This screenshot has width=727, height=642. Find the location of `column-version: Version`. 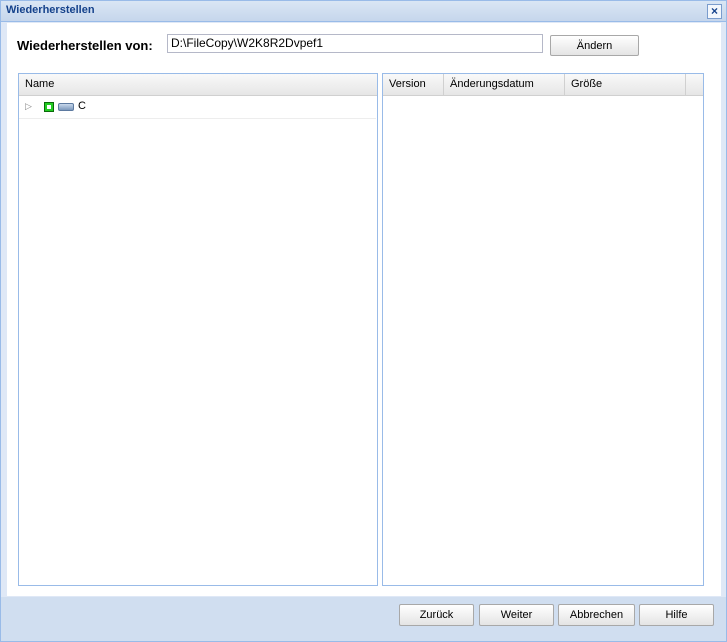

column-version: Version is located at coordinates (413, 84).